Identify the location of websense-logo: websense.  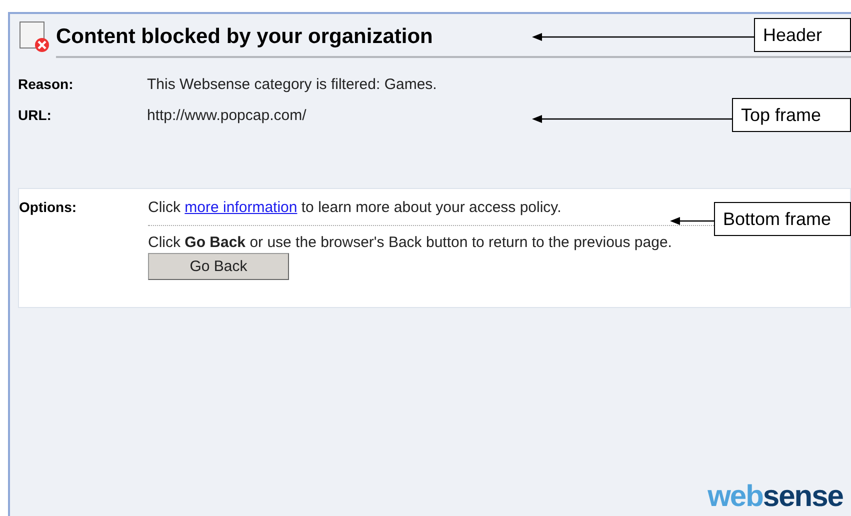
(775, 497).